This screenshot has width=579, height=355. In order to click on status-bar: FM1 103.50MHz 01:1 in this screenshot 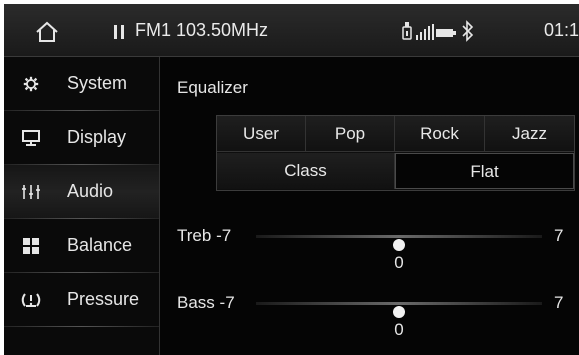, I will do `click(291, 30)`.